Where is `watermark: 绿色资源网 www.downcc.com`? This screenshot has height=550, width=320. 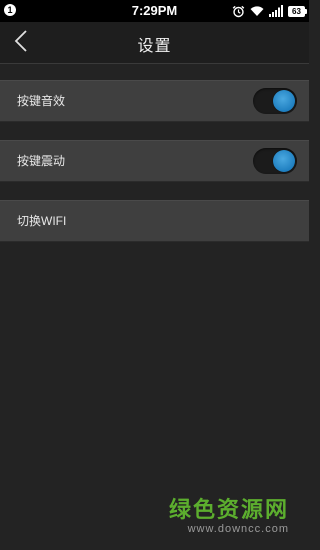 watermark: 绿色资源网 www.downcc.com is located at coordinates (229, 516).